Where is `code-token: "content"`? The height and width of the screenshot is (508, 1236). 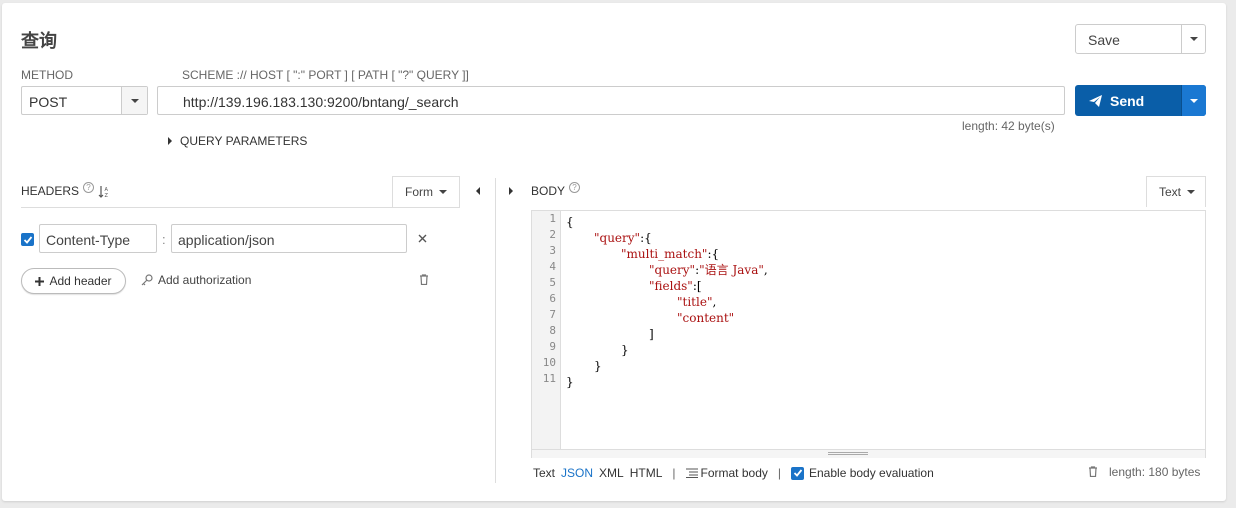 code-token: "content" is located at coordinates (706, 318).